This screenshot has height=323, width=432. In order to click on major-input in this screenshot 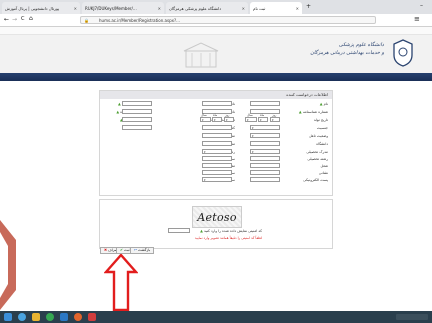, I will do `click(265, 158)`.